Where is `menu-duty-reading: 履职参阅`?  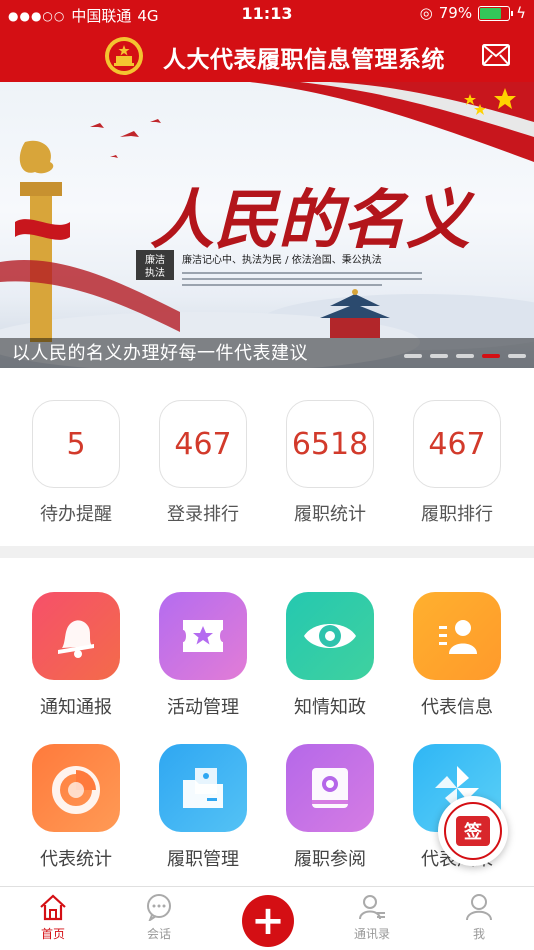 menu-duty-reading: 履职参阅 is located at coordinates (330, 807).